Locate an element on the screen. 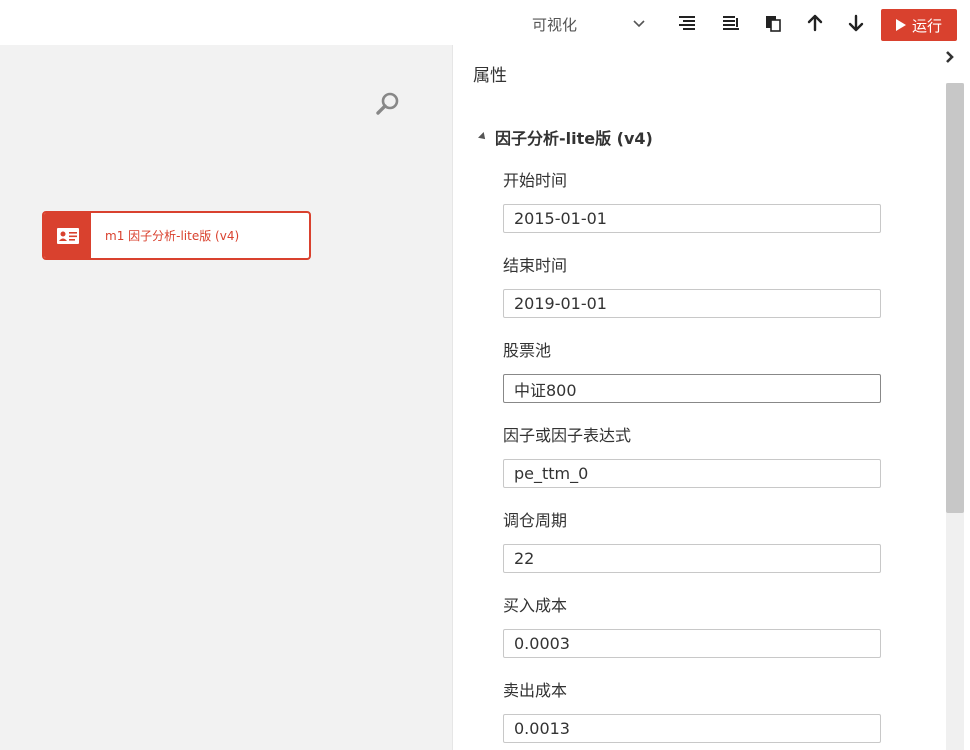 This screenshot has height=750, width=970. field-label: 结束时间 is located at coordinates (535, 265).